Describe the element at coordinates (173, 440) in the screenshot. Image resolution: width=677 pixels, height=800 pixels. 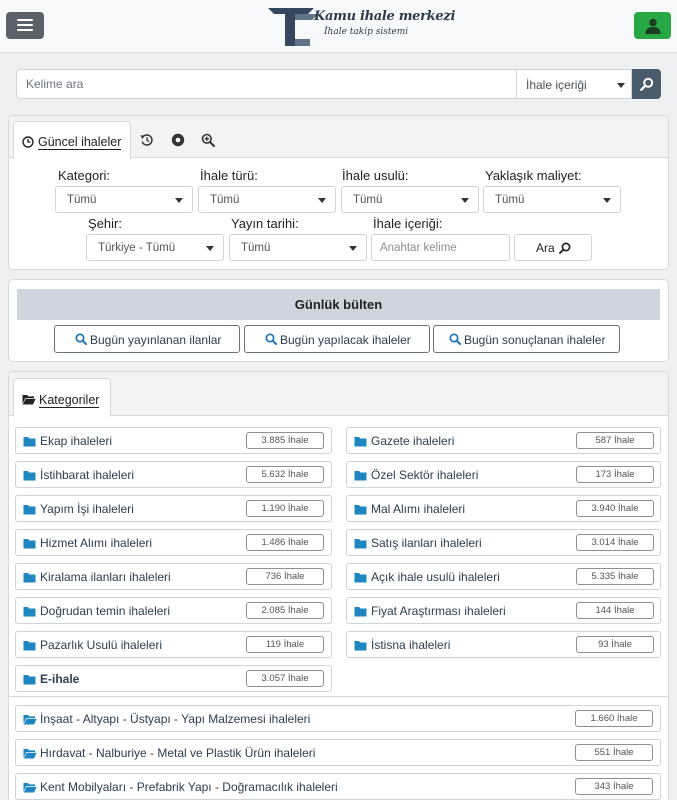
I see `category-item: Ekap ihaleleri 3.885 İhale` at that location.